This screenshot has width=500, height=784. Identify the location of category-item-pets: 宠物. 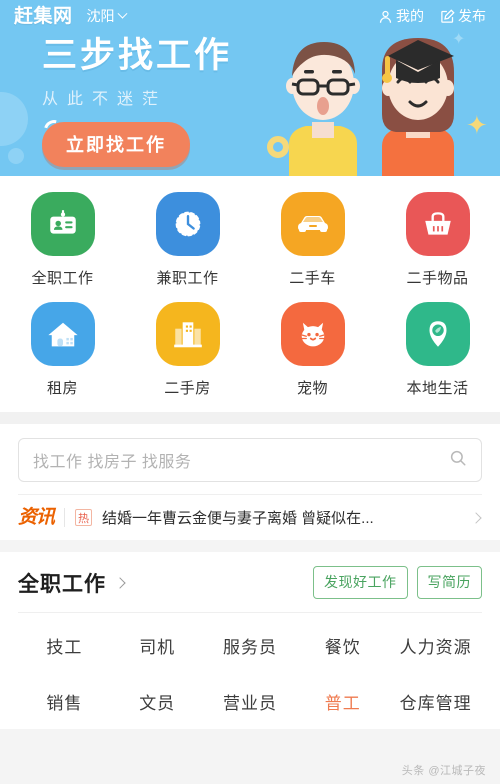
(312, 350).